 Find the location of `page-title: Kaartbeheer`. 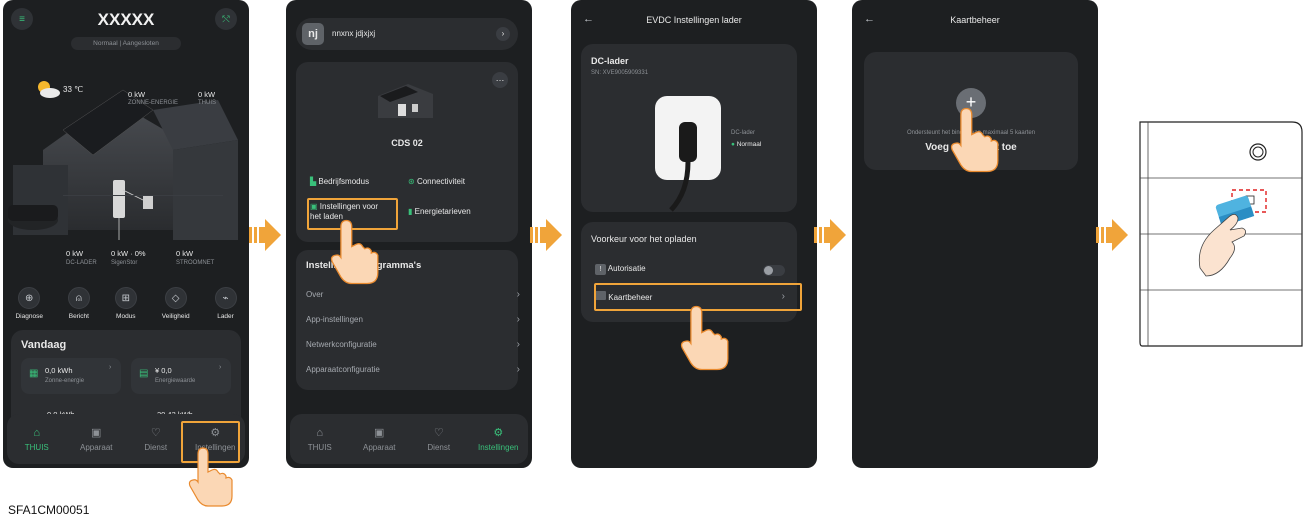

page-title: Kaartbeheer is located at coordinates (975, 20).